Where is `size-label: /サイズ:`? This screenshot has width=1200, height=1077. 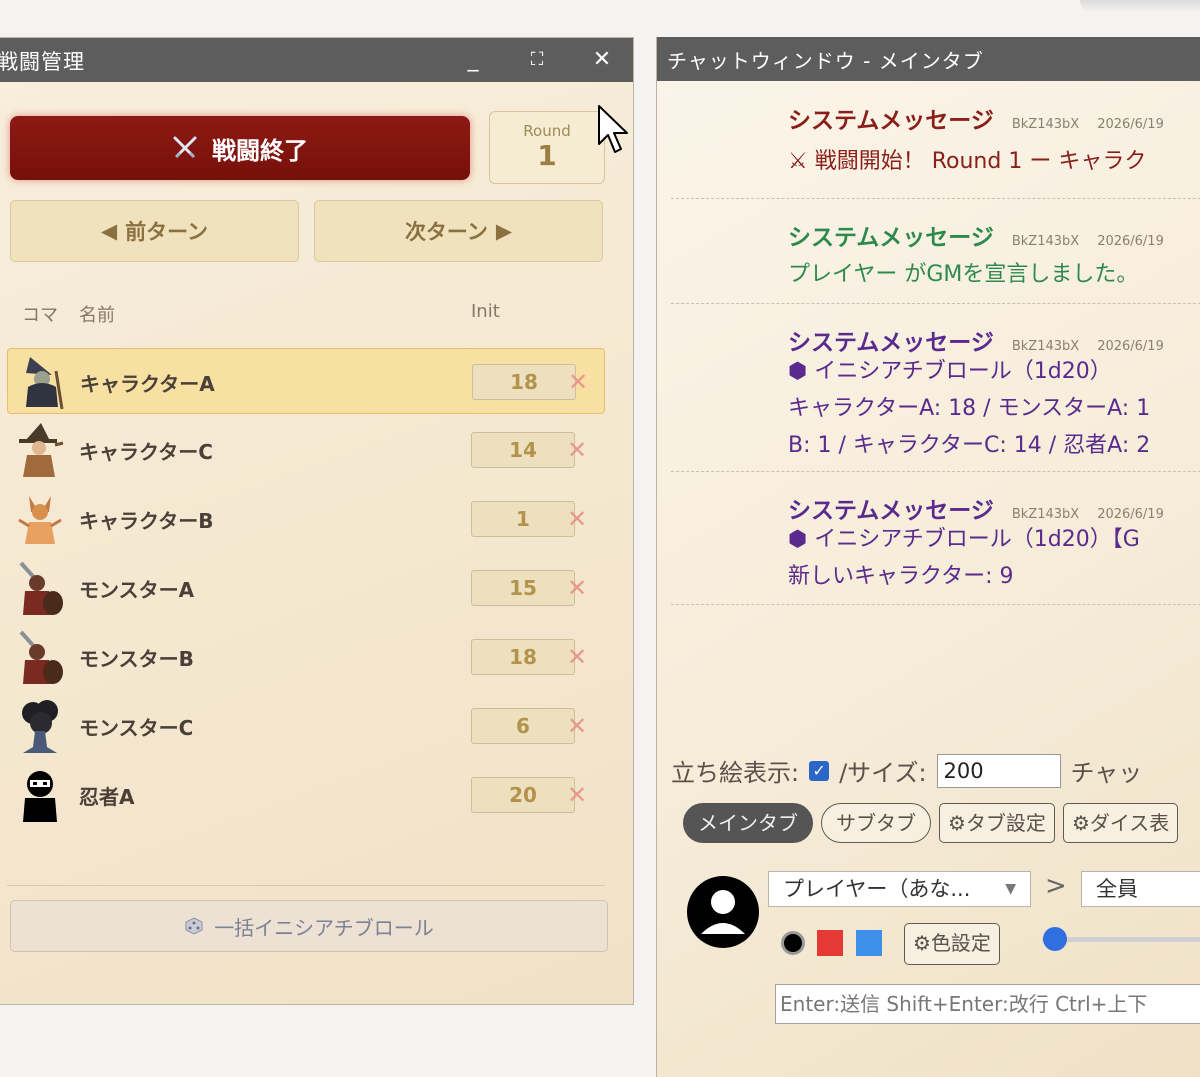
size-label: /サイズ: is located at coordinates (883, 773).